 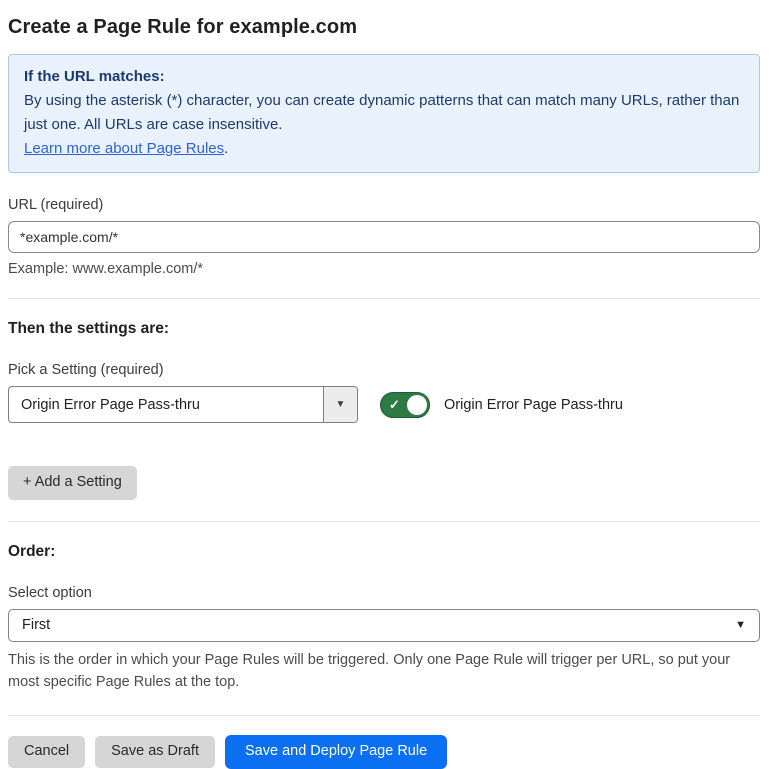 I want to click on order-section-heading: Order:, so click(x=32, y=551).